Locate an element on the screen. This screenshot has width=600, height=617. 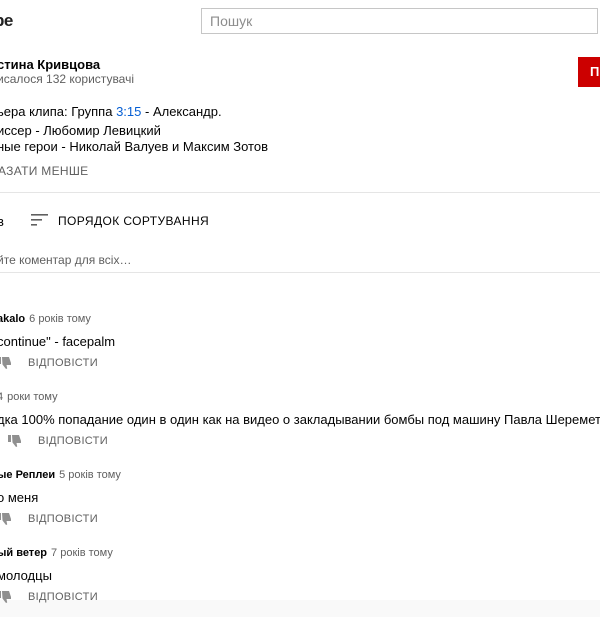
sort-icon is located at coordinates (39, 220).